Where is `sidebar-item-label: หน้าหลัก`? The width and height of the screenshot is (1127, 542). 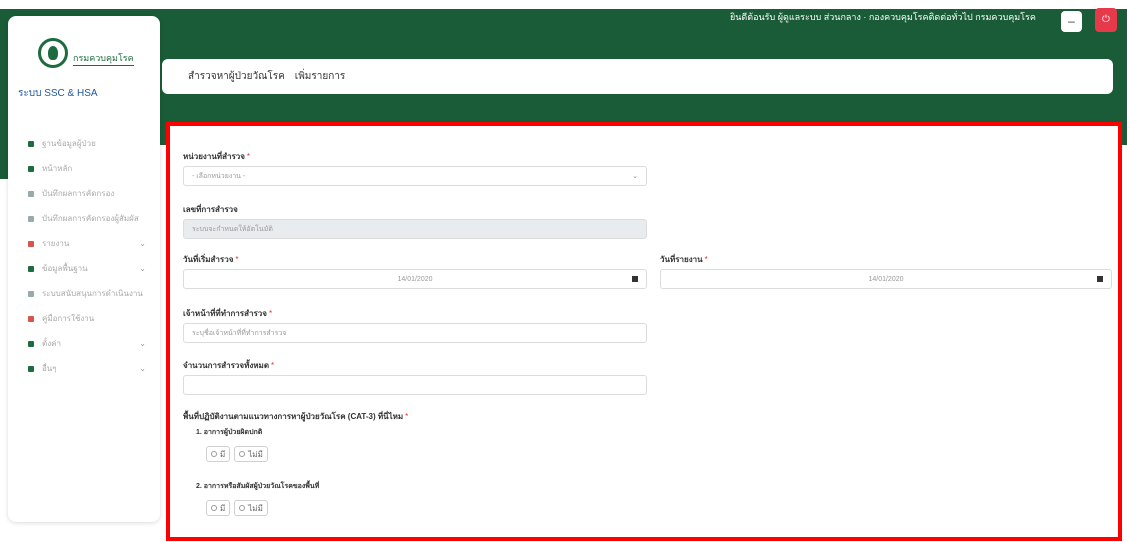
sidebar-item-label: หน้าหลัก is located at coordinates (57, 168).